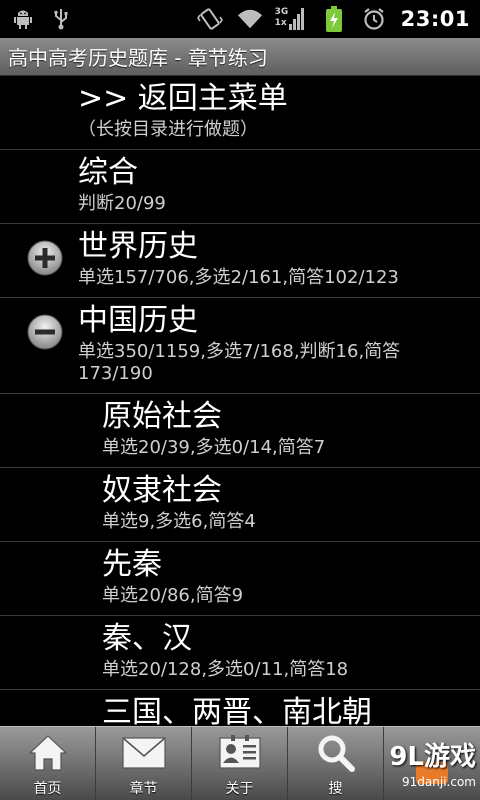  I want to click on network-sub-label: 1x, so click(280, 23).